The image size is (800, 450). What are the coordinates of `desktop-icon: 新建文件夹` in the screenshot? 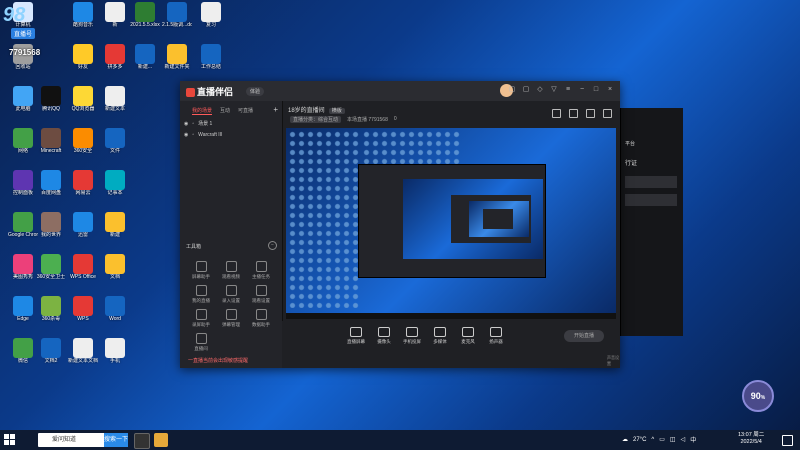 It's located at (177, 57).